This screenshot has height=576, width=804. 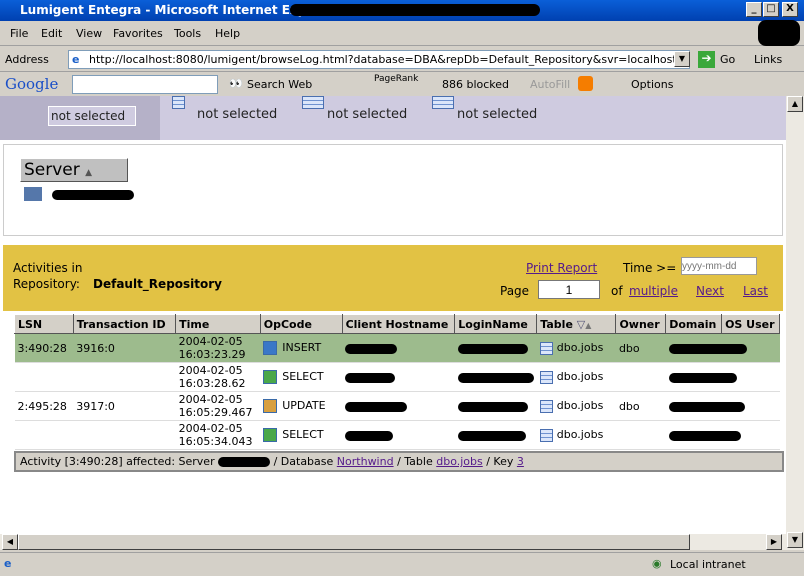 What do you see at coordinates (719, 266) in the screenshot?
I see `time-filter-input` at bounding box center [719, 266].